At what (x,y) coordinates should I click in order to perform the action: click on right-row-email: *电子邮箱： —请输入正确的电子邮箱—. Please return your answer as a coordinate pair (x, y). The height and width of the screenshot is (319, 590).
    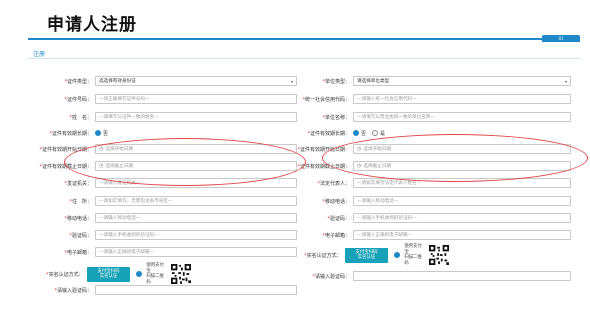
    Looking at the image, I should click on (414, 235).